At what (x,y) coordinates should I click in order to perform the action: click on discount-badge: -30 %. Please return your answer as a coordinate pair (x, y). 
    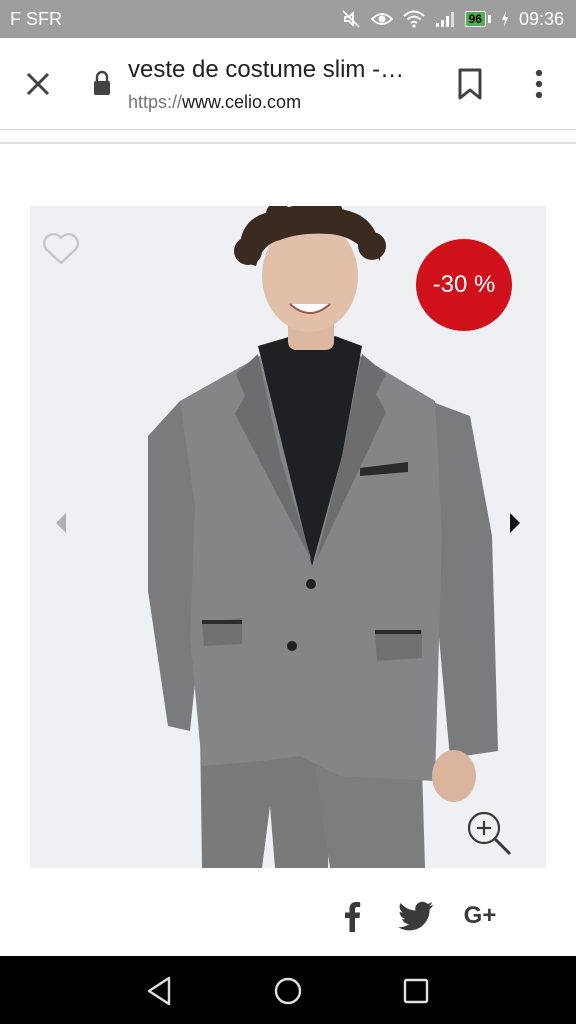
    Looking at the image, I should click on (464, 285).